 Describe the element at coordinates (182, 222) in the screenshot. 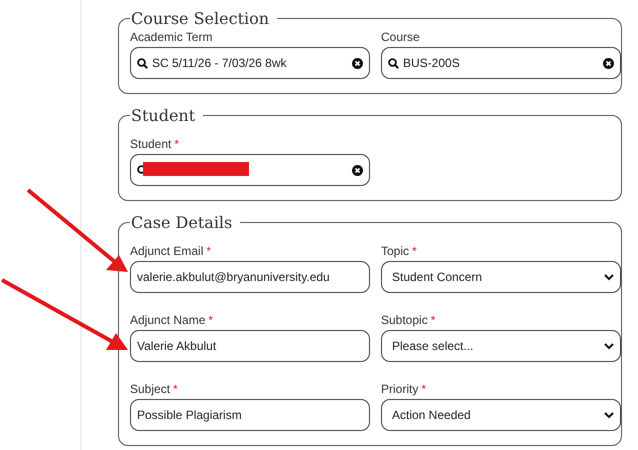

I see `section-title: Case Details` at that location.